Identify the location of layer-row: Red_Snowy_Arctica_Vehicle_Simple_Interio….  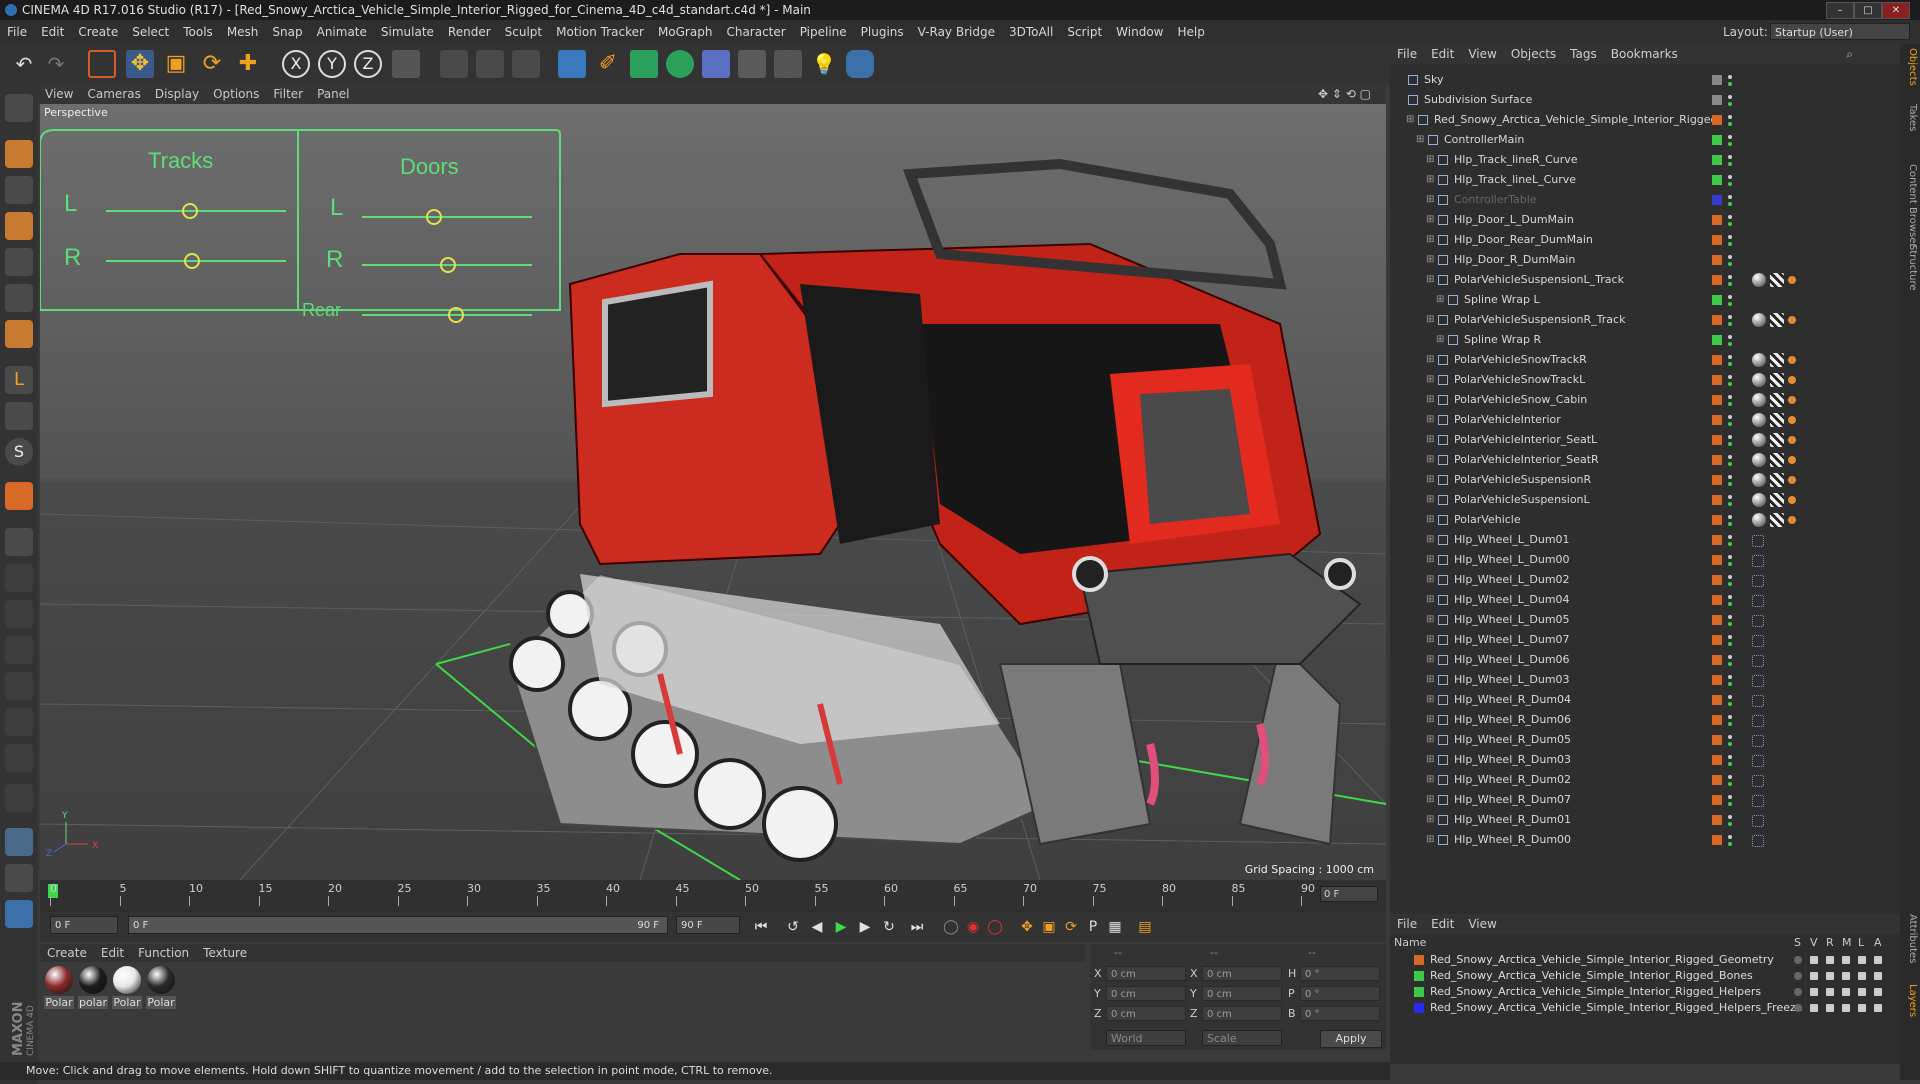
(1645, 1008).